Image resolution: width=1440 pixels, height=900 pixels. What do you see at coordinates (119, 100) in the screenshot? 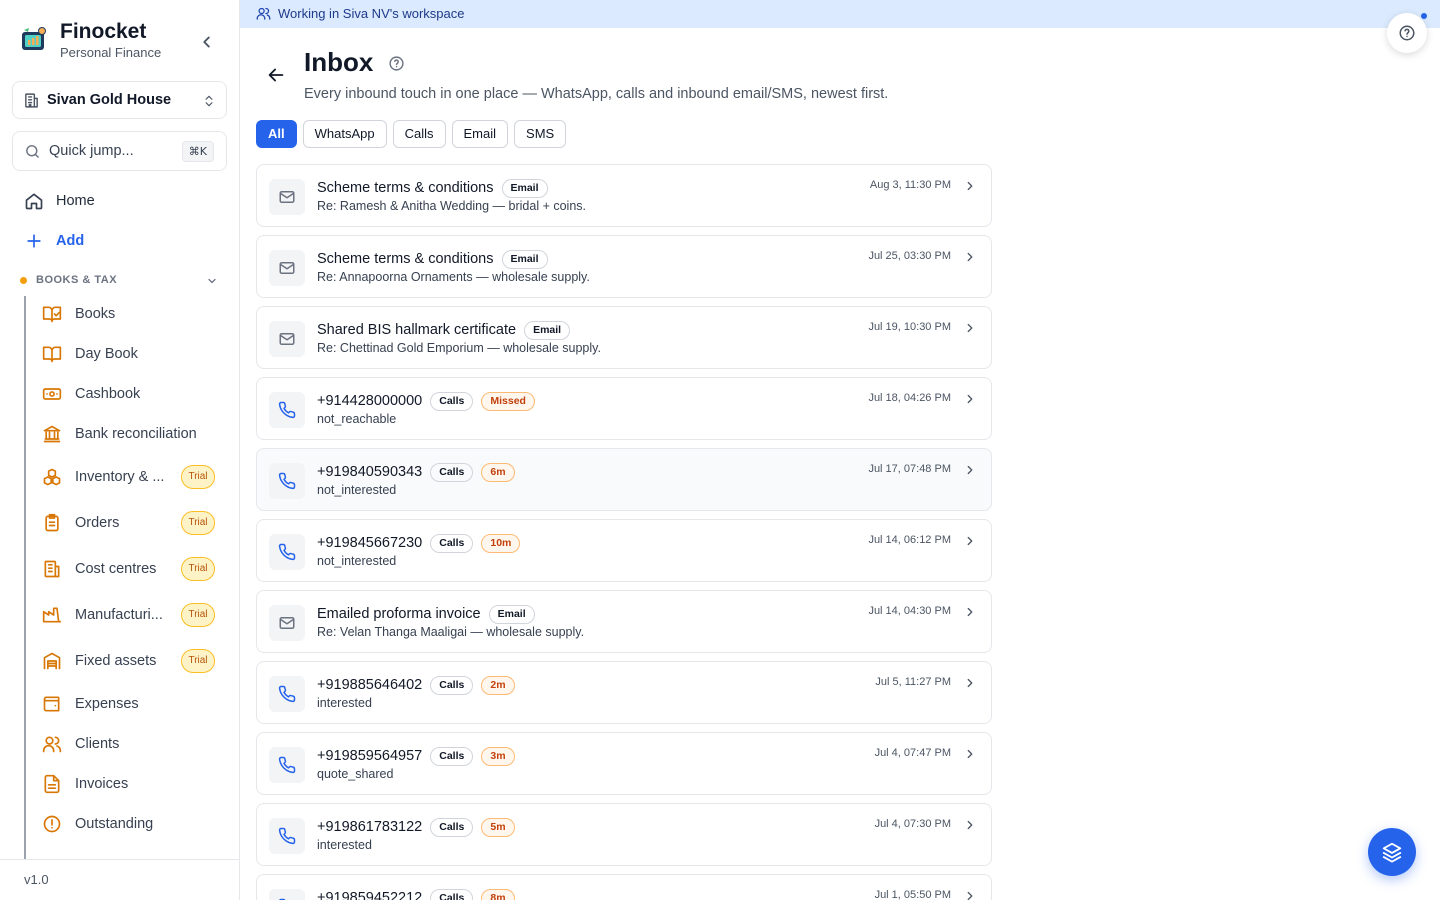
I see `workspace-select: Sivan Gold House` at bounding box center [119, 100].